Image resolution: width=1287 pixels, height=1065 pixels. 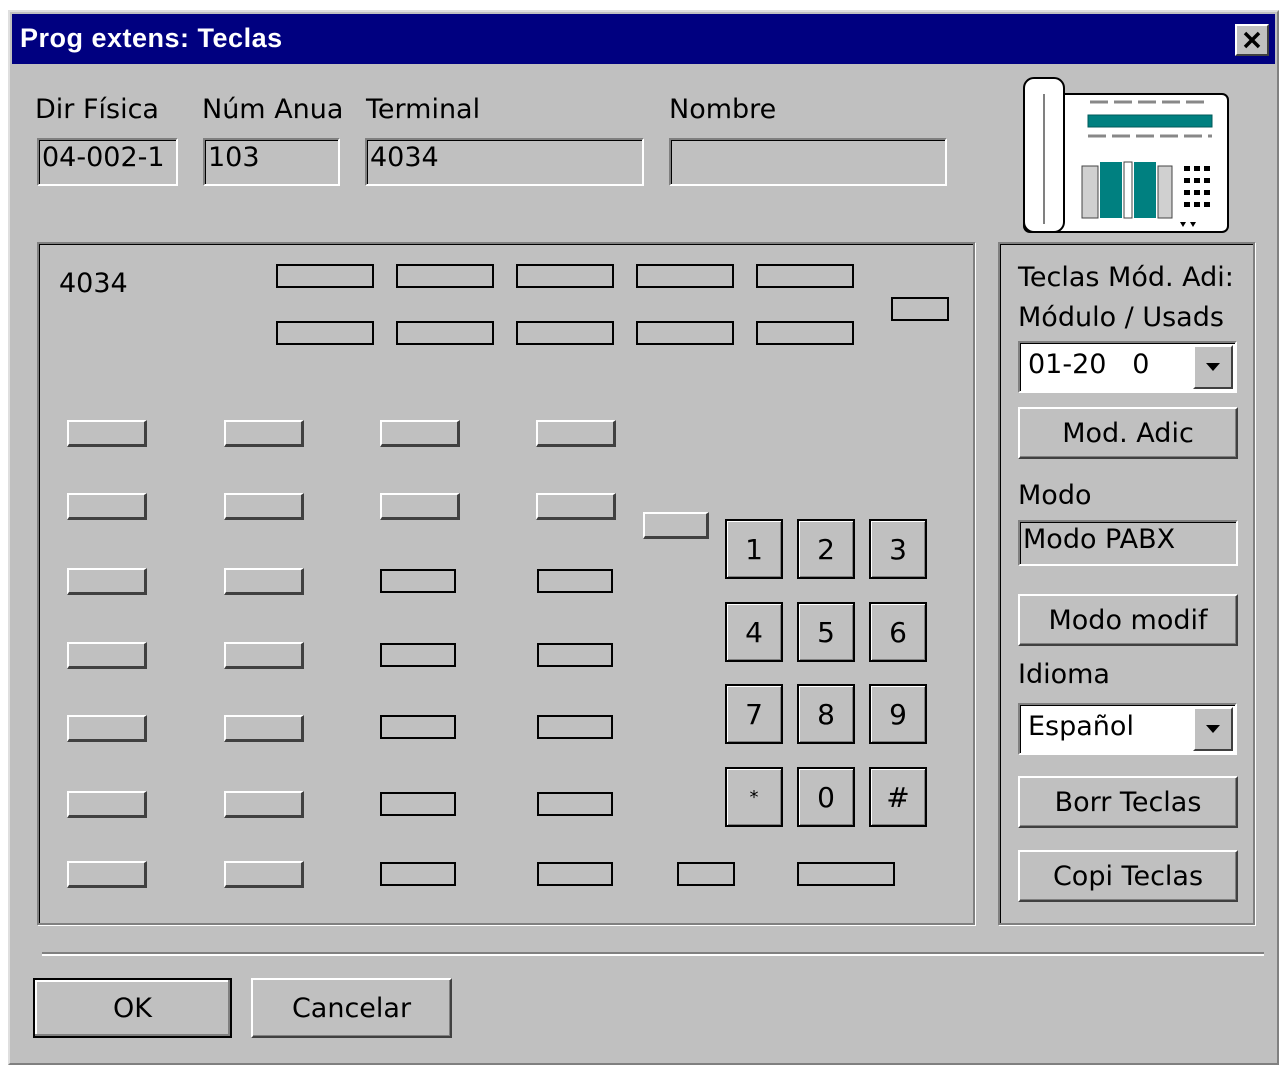 What do you see at coordinates (754, 797) in the screenshot?
I see `dial-key-star: *` at bounding box center [754, 797].